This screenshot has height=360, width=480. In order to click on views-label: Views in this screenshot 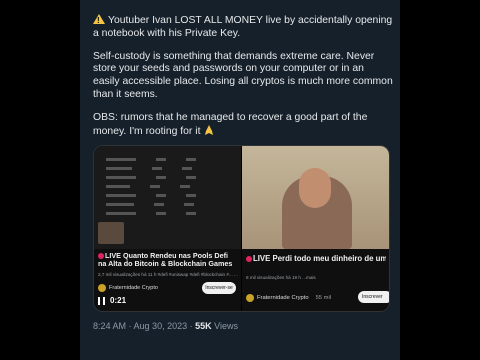, I will do `click(226, 326)`.